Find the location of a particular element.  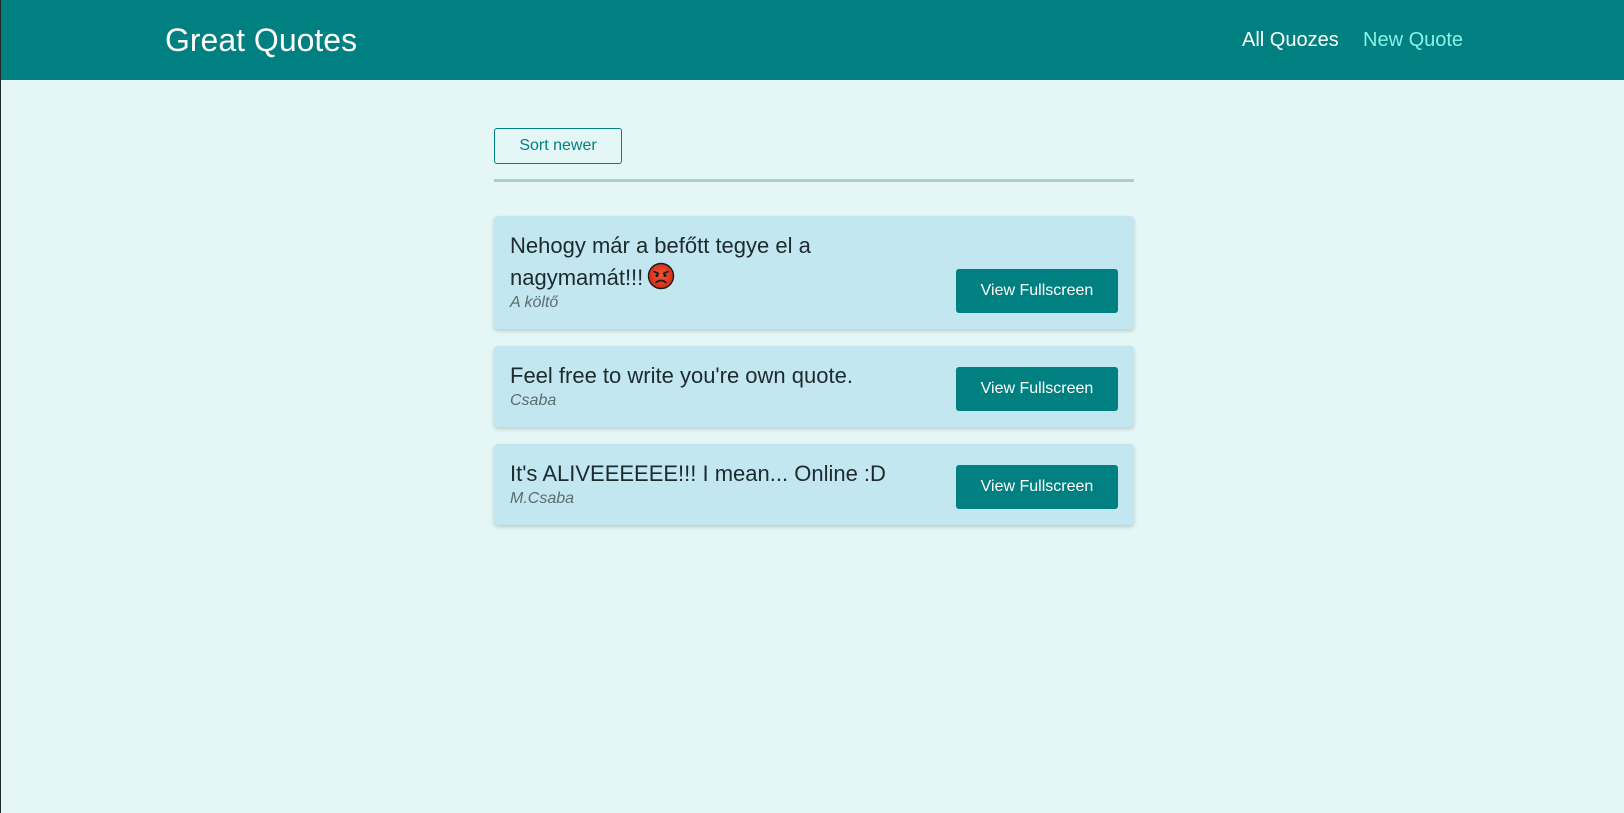

nav-link-new-quote: New Quote is located at coordinates (1413, 40).